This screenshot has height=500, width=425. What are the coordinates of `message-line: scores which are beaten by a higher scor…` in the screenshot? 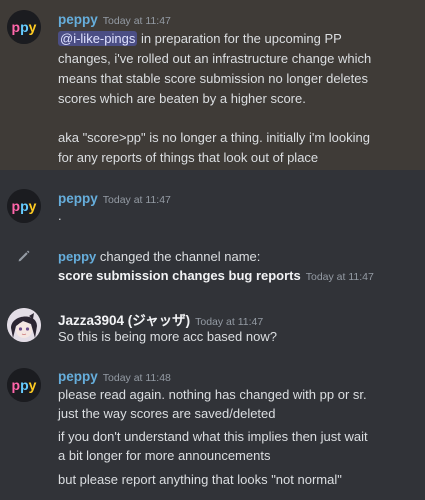 It's located at (182, 98).